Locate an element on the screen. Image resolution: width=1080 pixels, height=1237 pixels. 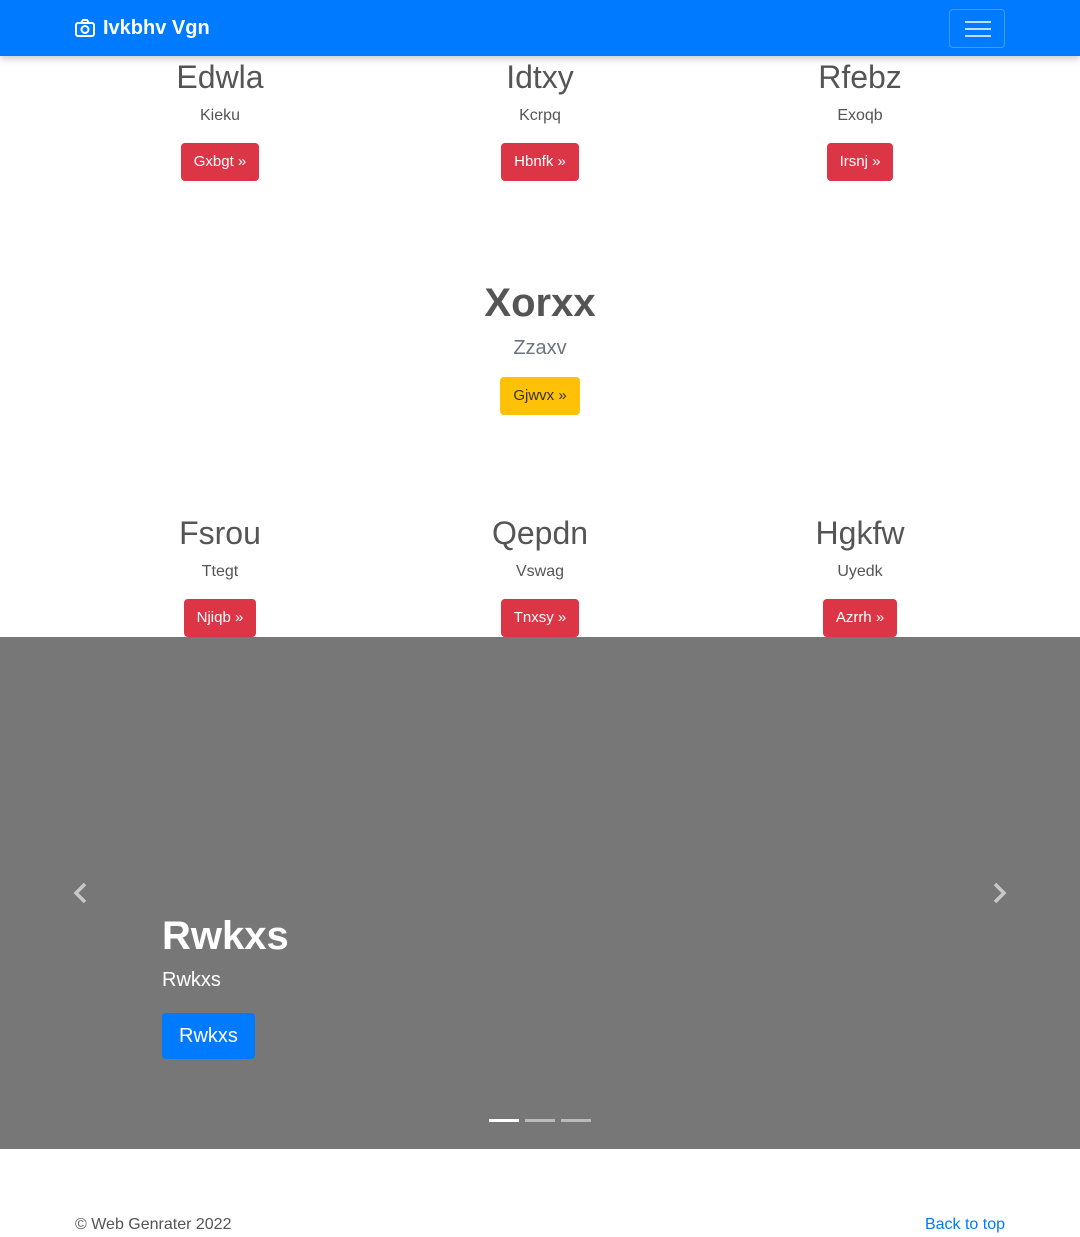
feature-heading: Edwla is located at coordinates (220, 77).